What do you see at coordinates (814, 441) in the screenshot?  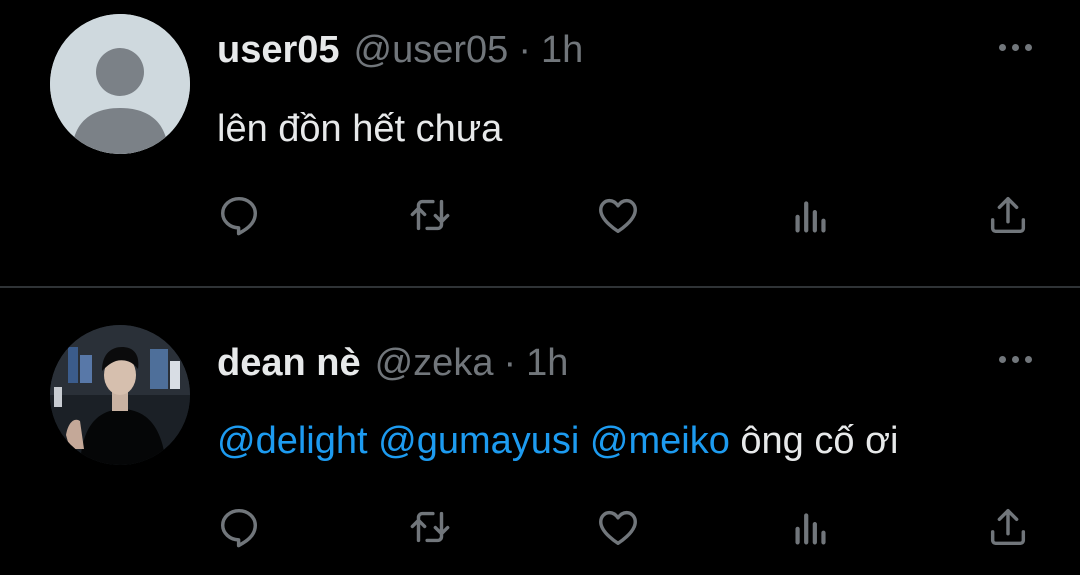 I see `tweet-text-rest: ông cố ơi` at bounding box center [814, 441].